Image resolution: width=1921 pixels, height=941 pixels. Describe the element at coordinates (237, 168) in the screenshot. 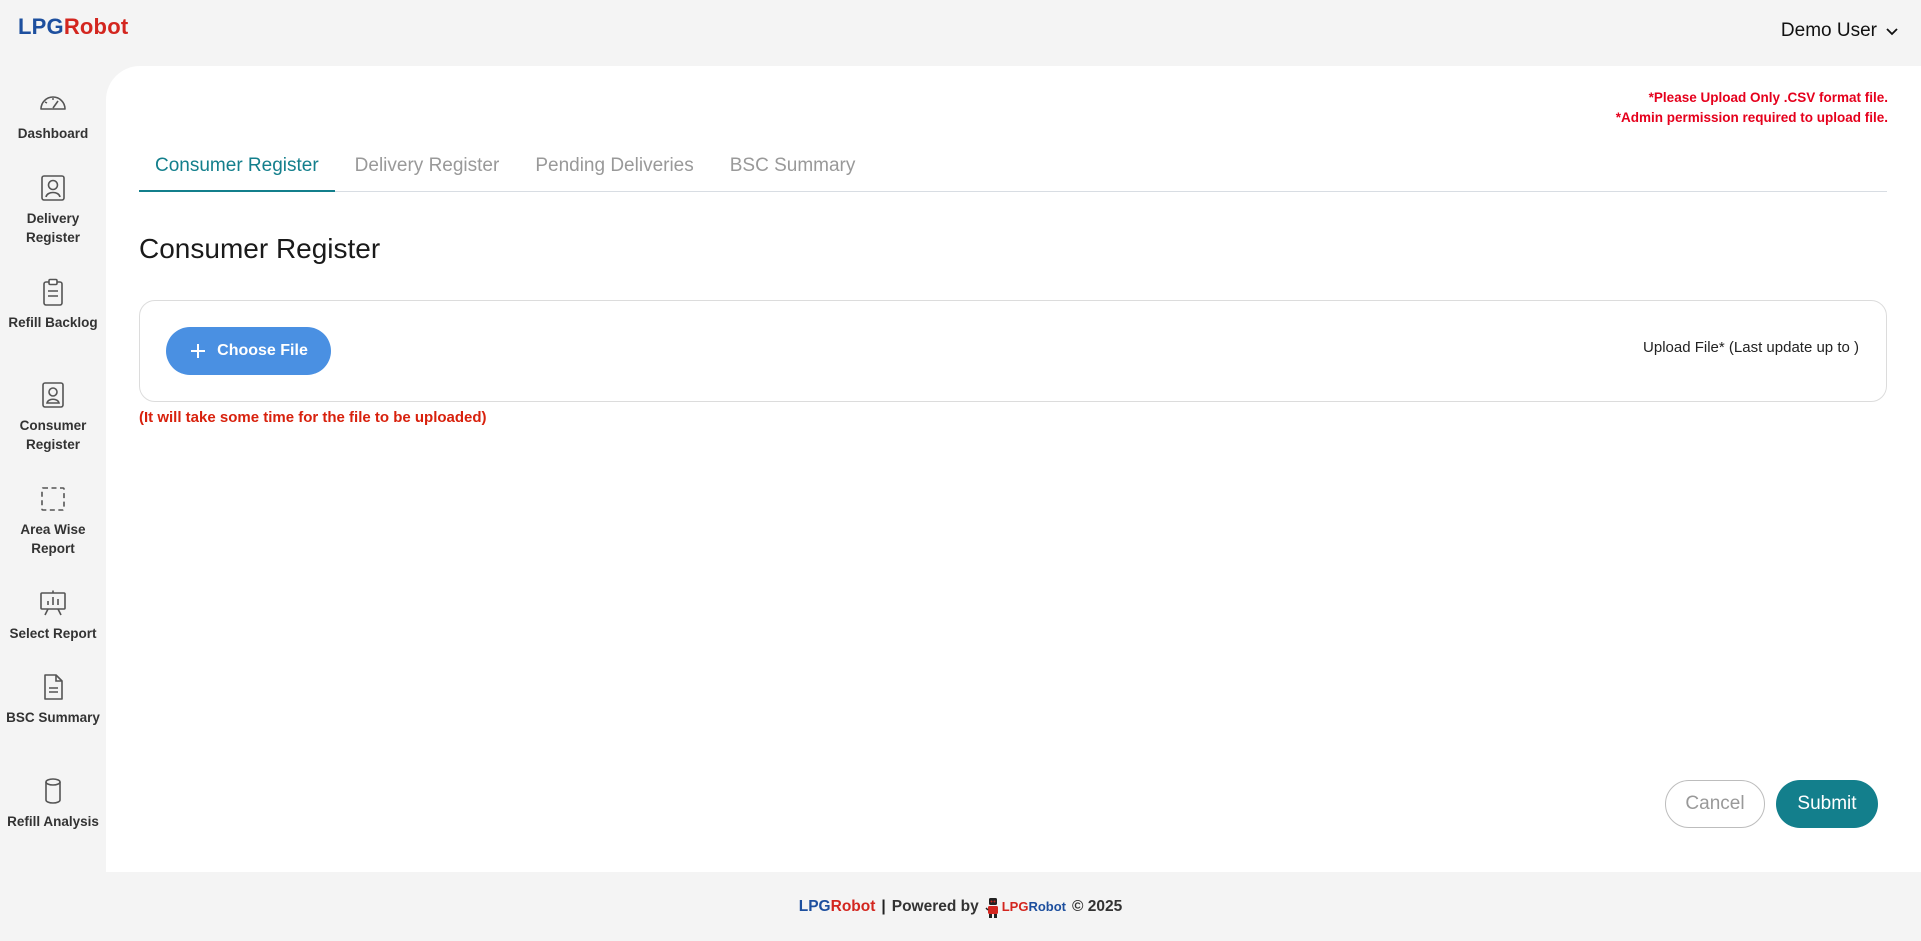

I see `tab-consumer-register: Consumer Register` at that location.